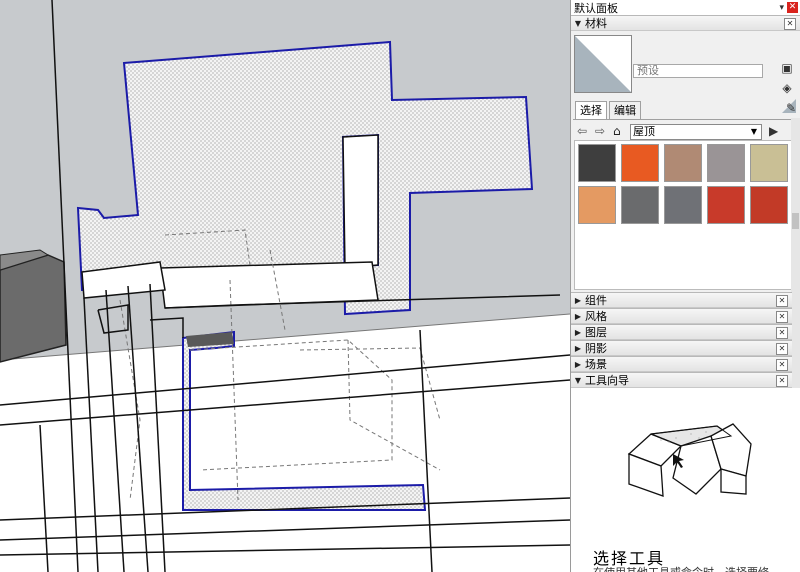  I want to click on section-label: 组件, so click(596, 300).